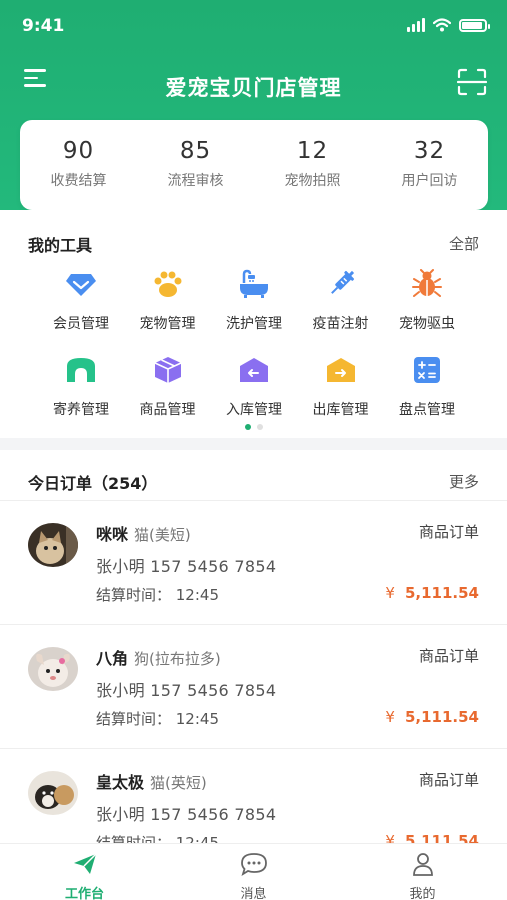 This screenshot has height=900, width=507. I want to click on syringe-icon, so click(341, 284).